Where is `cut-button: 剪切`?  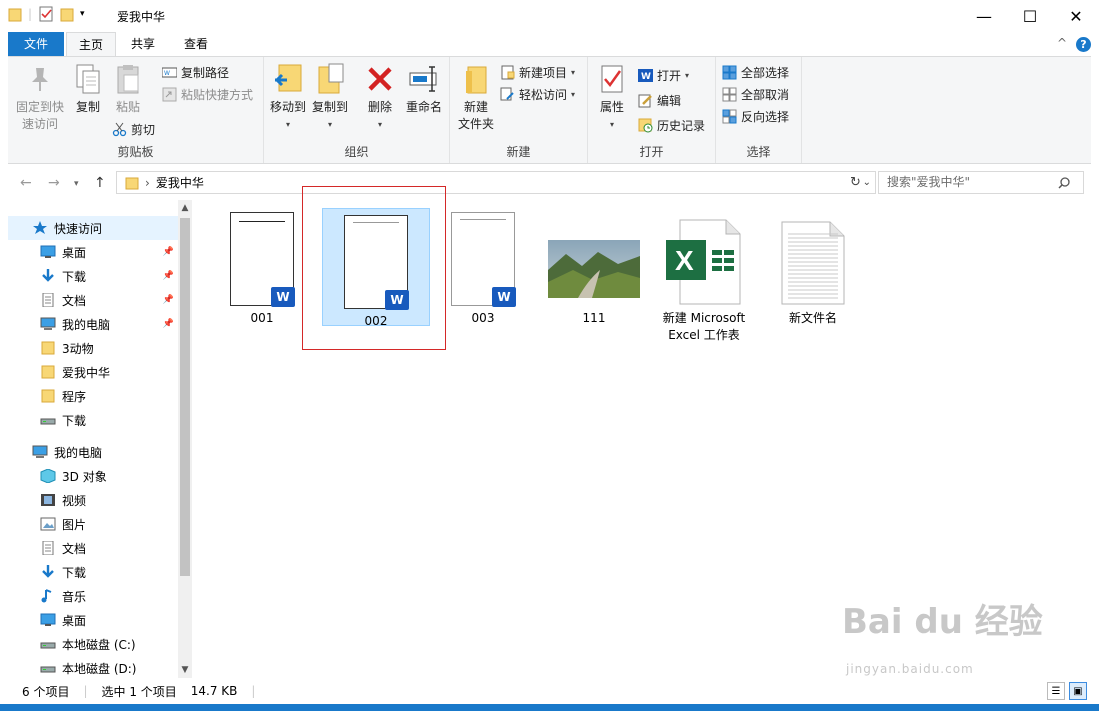 cut-button: 剪切 is located at coordinates (133, 129).